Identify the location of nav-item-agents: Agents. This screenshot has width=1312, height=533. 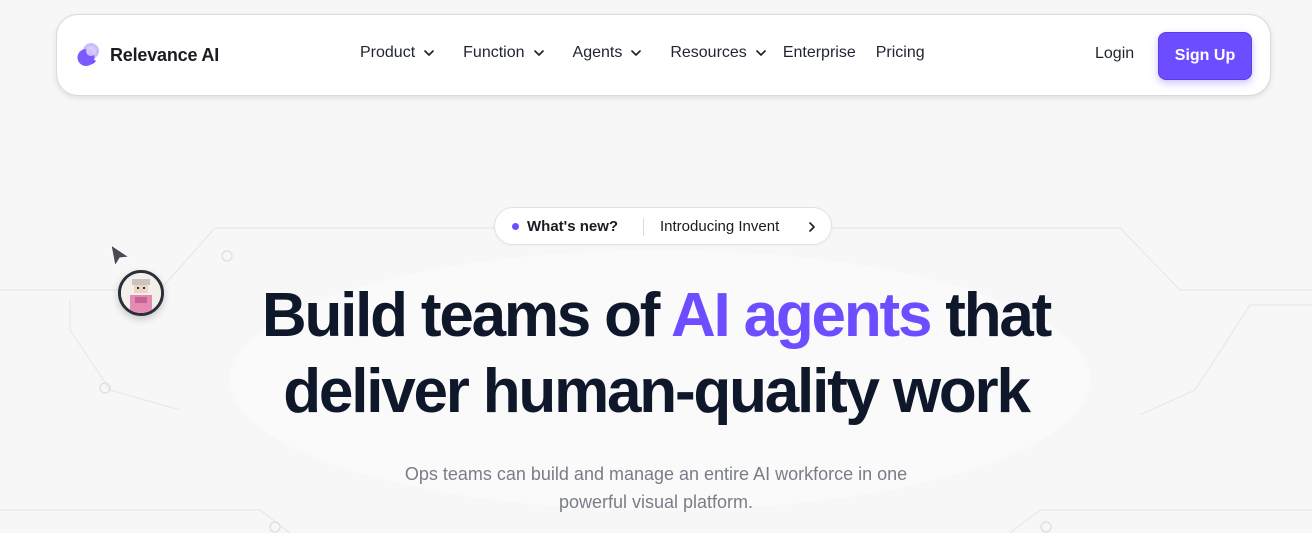
(608, 53).